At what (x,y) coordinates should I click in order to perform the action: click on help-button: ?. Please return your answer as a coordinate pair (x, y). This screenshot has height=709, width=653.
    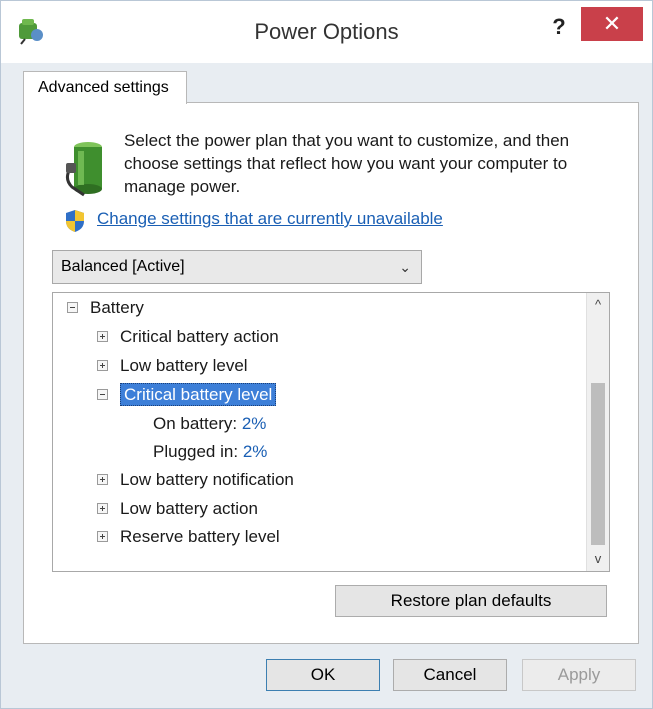
    Looking at the image, I should click on (559, 27).